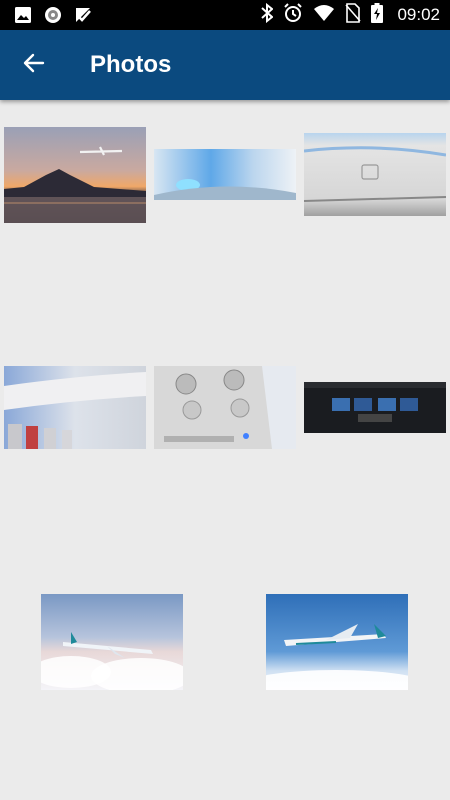  What do you see at coordinates (375, 407) in the screenshot?
I see `photo-cockpit-instruments` at bounding box center [375, 407].